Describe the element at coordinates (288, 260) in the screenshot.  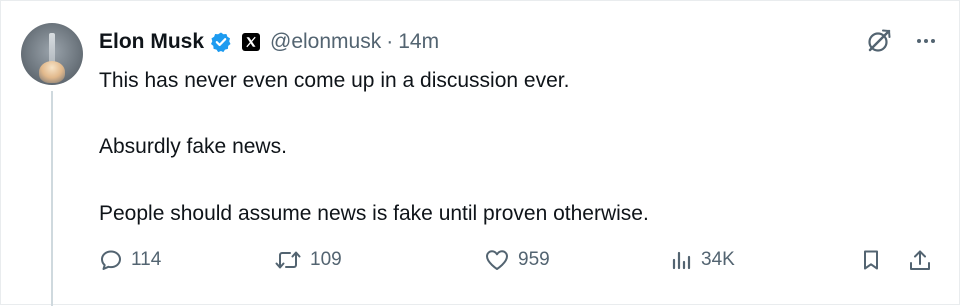
I see `retweet-icon` at that location.